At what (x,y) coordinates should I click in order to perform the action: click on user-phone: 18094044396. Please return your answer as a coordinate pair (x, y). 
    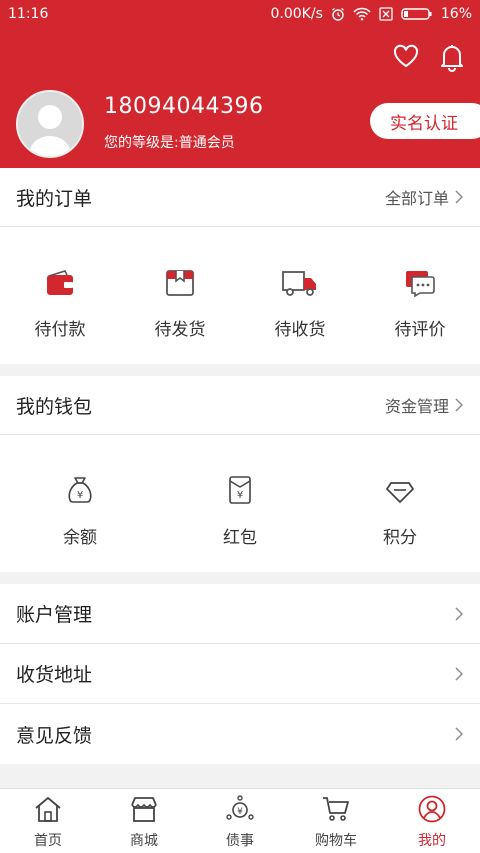
    Looking at the image, I should click on (184, 106).